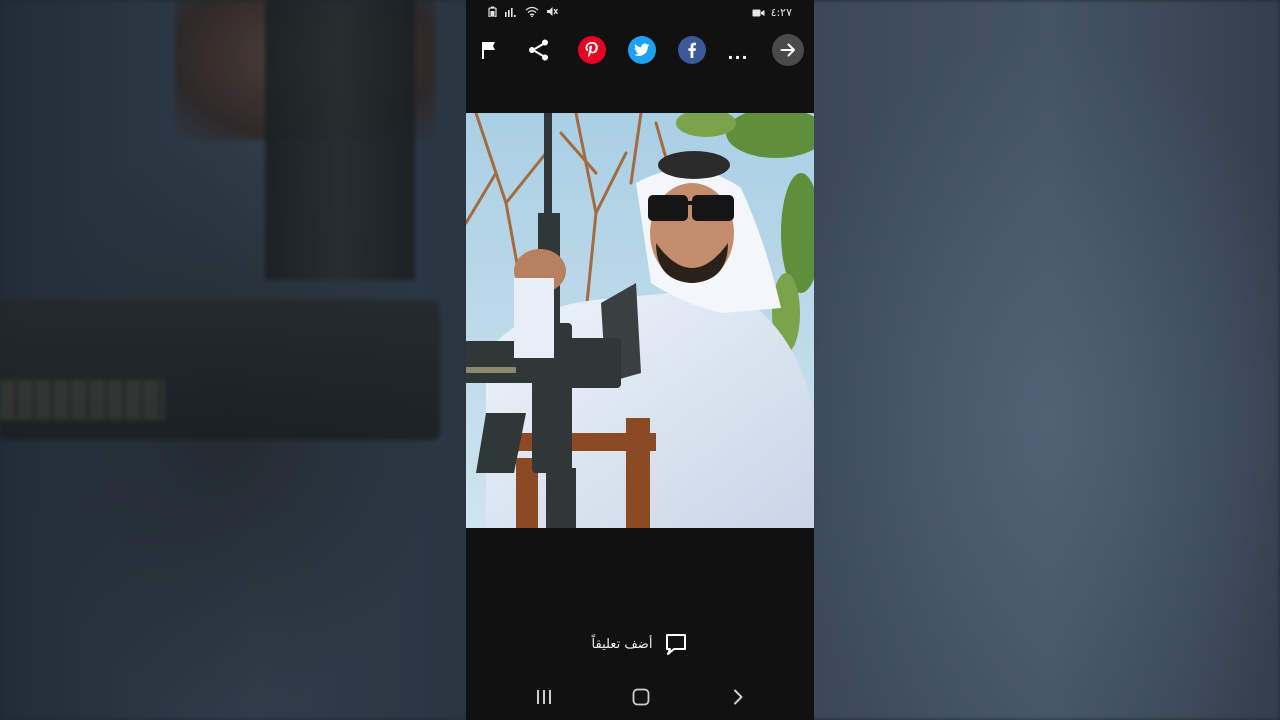  What do you see at coordinates (523, 11) in the screenshot?
I see `status-icons-left` at bounding box center [523, 11].